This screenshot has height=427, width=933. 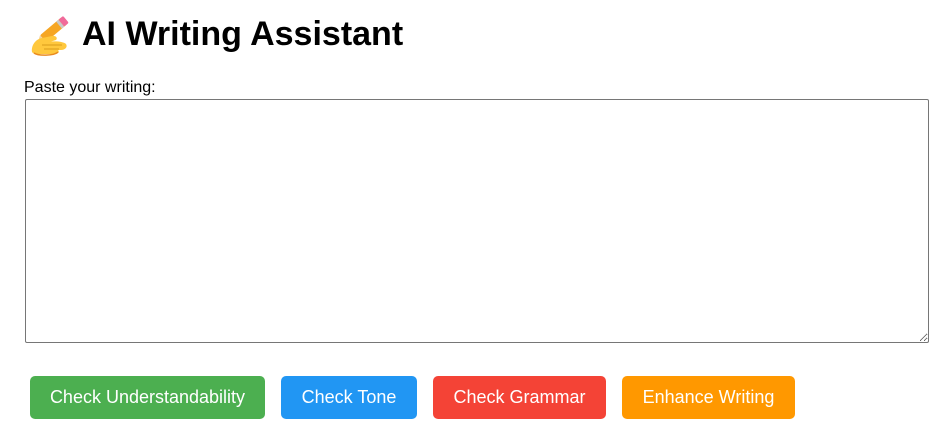 I want to click on app-header: AI Writing Assistant, so click(x=215, y=34).